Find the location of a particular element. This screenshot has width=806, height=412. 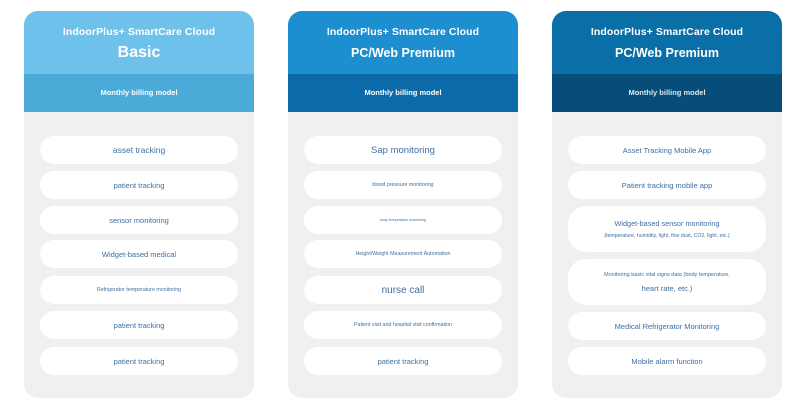

feature-label: Mobile alarm function is located at coordinates (667, 361).